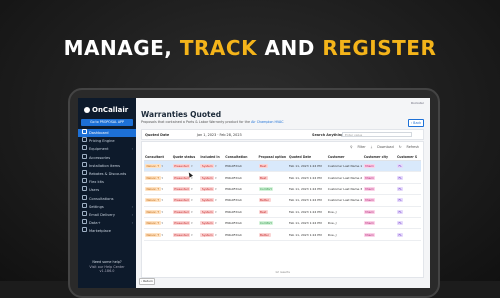  Describe the element at coordinates (107, 231) in the screenshot. I see `sidebar-item-marketplace: Marketplace` at that location.